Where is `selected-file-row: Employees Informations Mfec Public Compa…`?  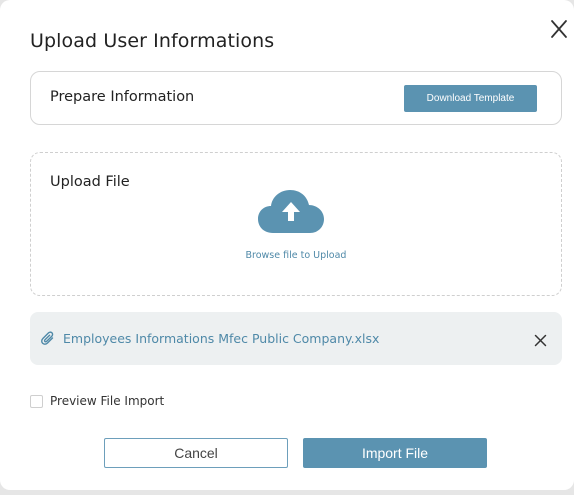 selected-file-row: Employees Informations Mfec Public Compa… is located at coordinates (296, 338).